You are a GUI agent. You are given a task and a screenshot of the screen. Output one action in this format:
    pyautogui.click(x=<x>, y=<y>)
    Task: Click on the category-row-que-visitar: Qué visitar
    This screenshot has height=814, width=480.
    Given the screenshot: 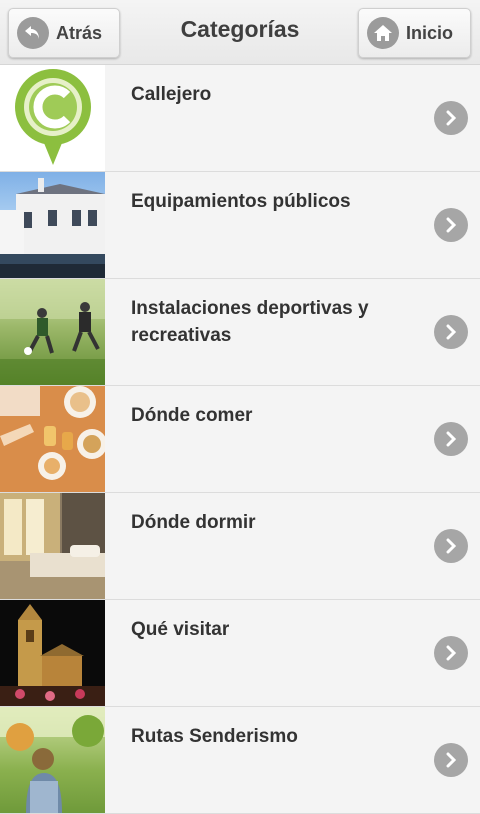 What is the action you would take?
    pyautogui.click(x=240, y=653)
    